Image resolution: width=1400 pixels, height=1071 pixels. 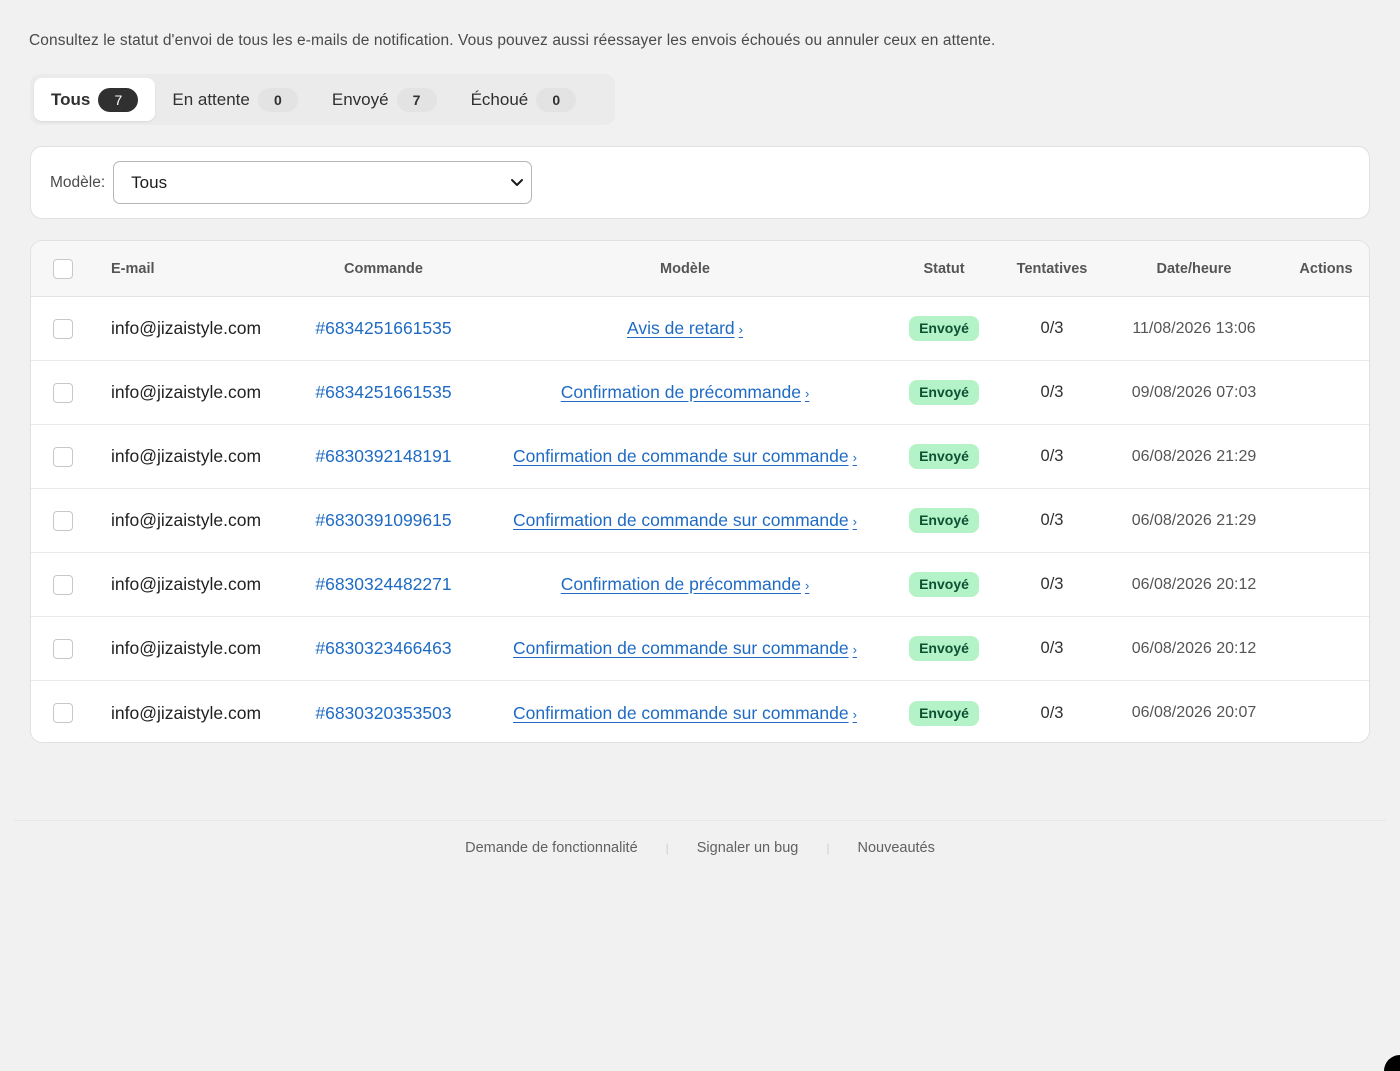 I want to click on template-link-label: Confirmation de précommande, so click(x=680, y=392).